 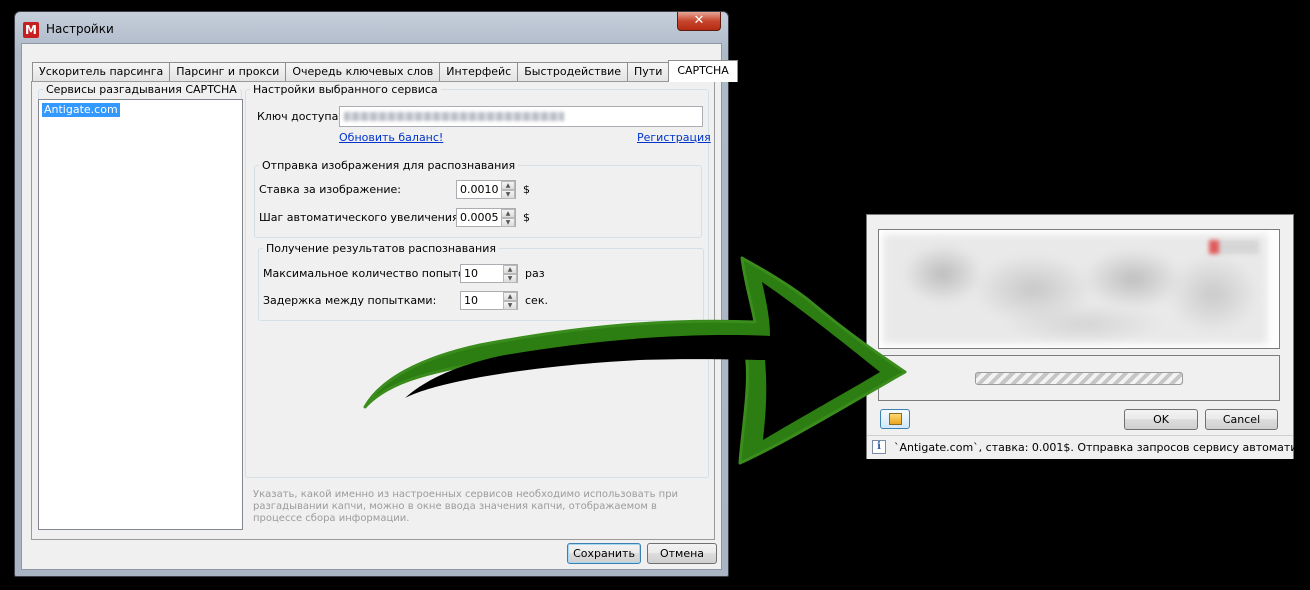 What do you see at coordinates (479, 189) in the screenshot?
I see `rate-value: 0.0010` at bounding box center [479, 189].